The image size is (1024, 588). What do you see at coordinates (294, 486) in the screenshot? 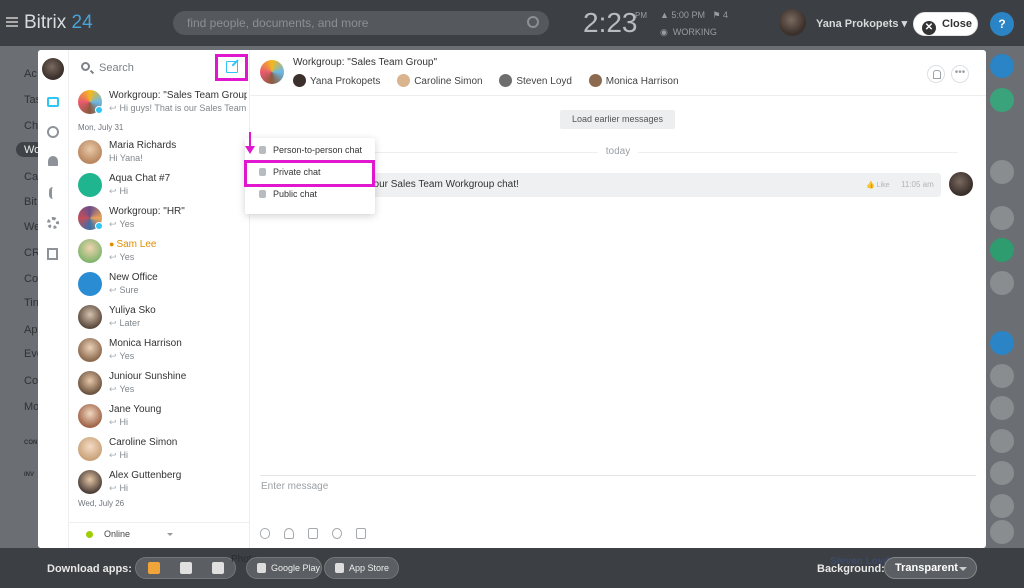
I see `message-input: Enter message` at bounding box center [294, 486].